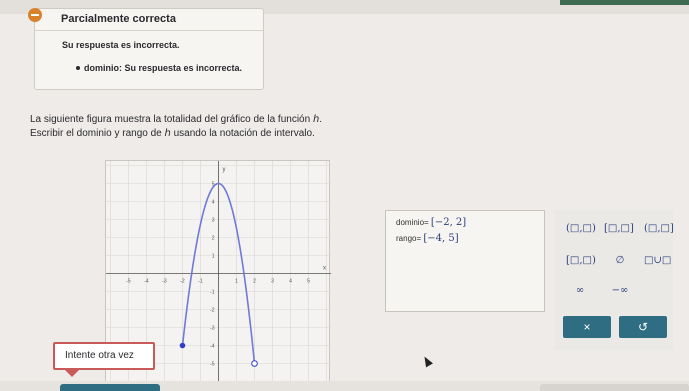 This screenshot has height=391, width=689. I want to click on graph-ticks: -5 -4 -3 -2 -1 1 2 3 4 554321-1-2-3-4-5xy, so click(226, 267).